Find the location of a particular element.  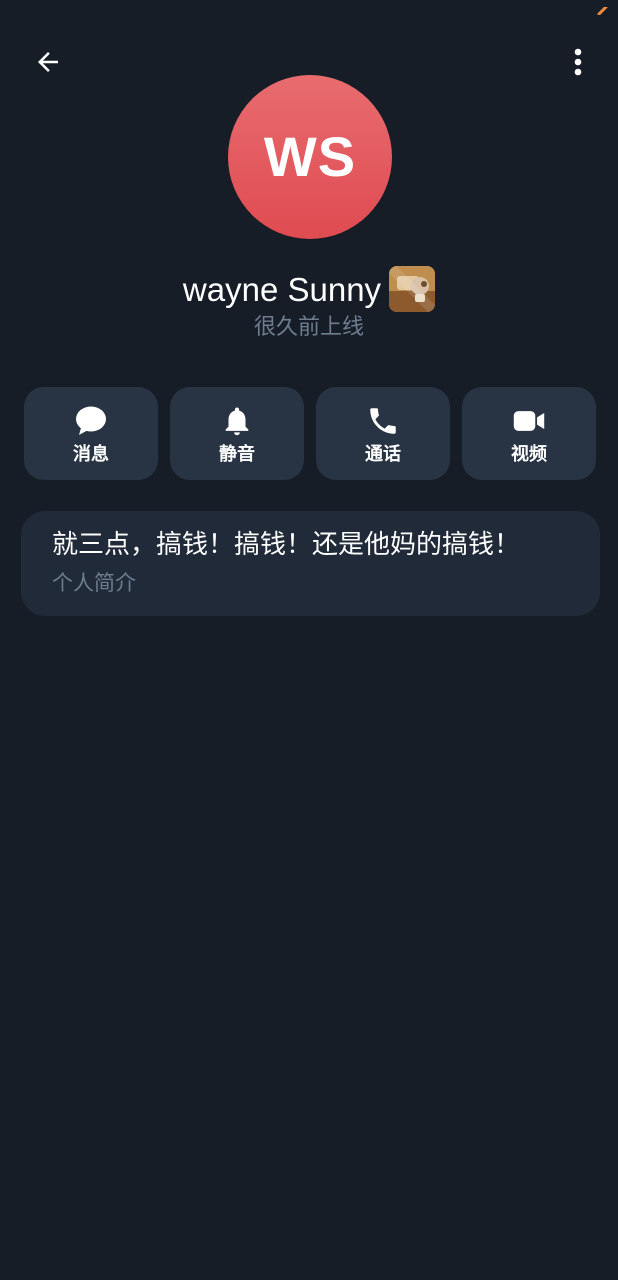

bell-icon is located at coordinates (237, 421).